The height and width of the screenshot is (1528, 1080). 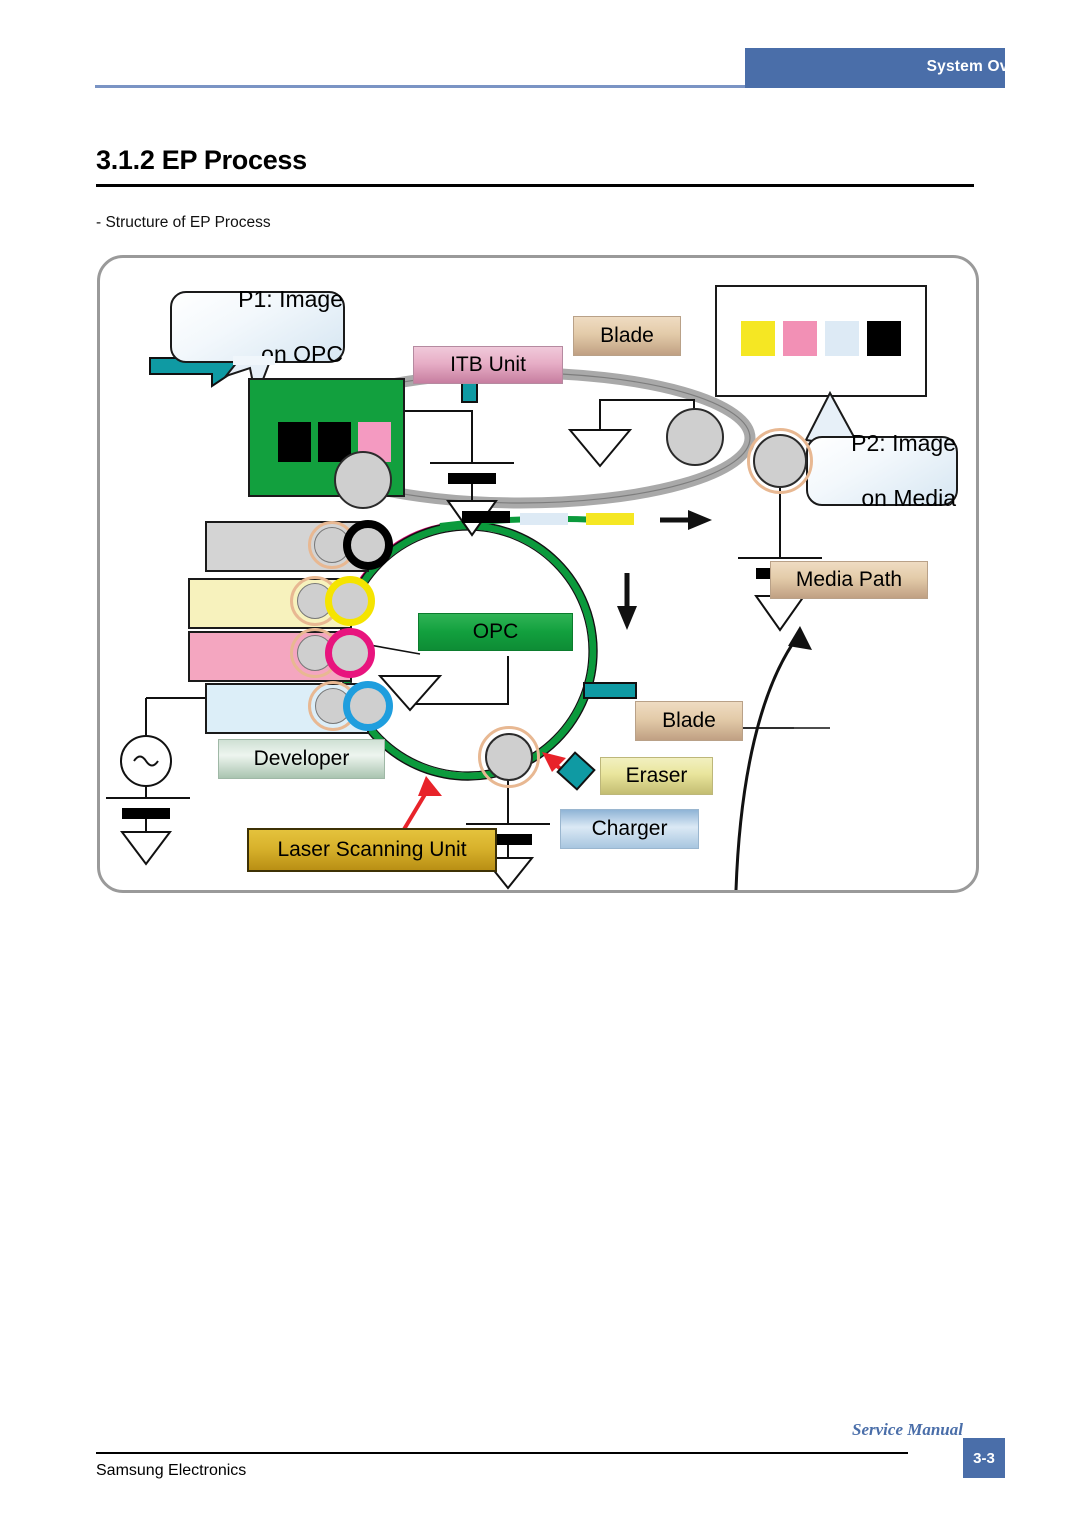 What do you see at coordinates (368, 545) in the screenshot?
I see `supply-roller-black` at bounding box center [368, 545].